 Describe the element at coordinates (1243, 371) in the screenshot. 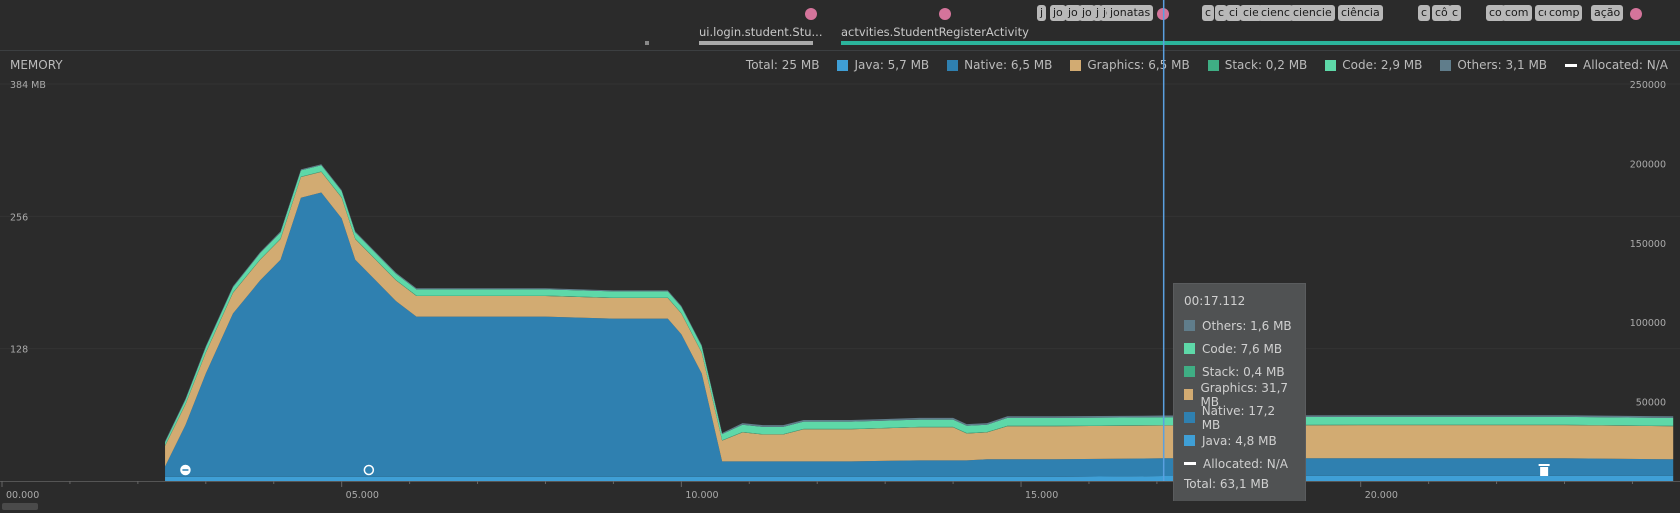

I see `tooltip-row-label: Stack: 0,4 MB` at that location.